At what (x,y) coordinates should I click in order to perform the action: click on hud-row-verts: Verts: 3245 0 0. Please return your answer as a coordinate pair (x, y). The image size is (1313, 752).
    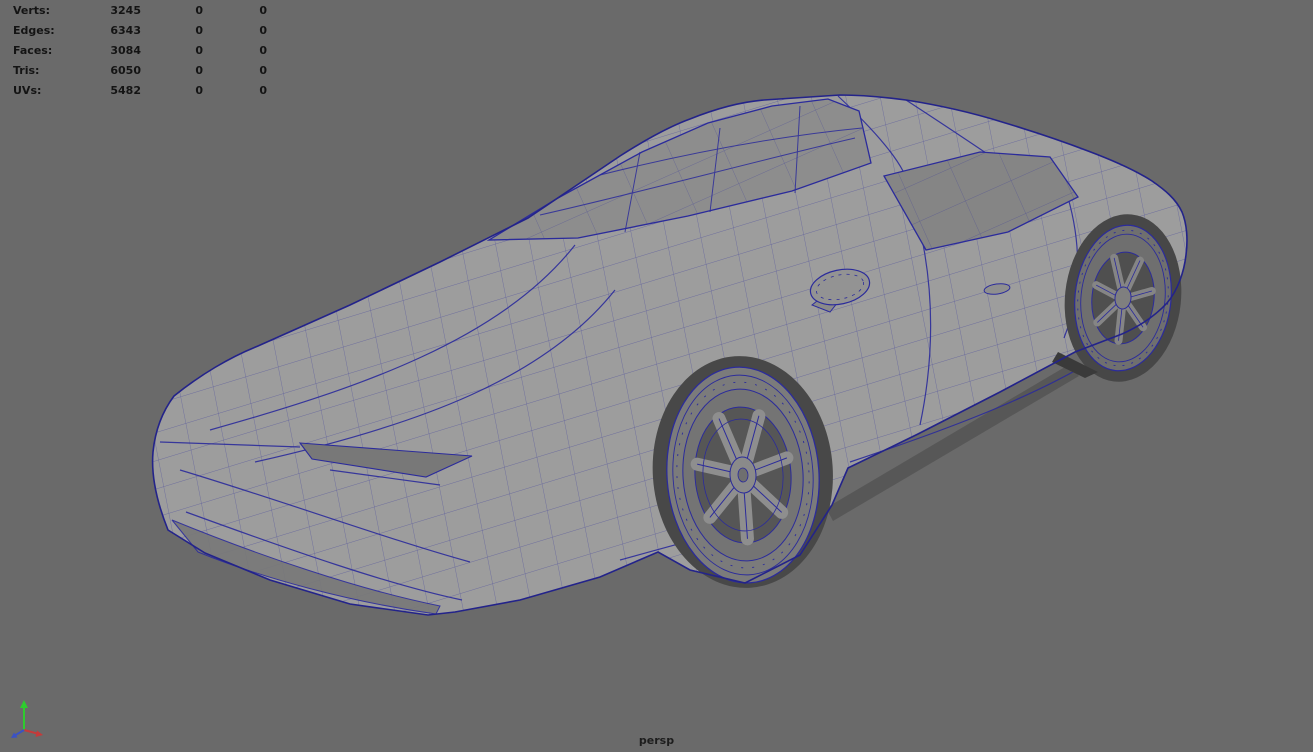
    Looking at the image, I should click on (140, 11).